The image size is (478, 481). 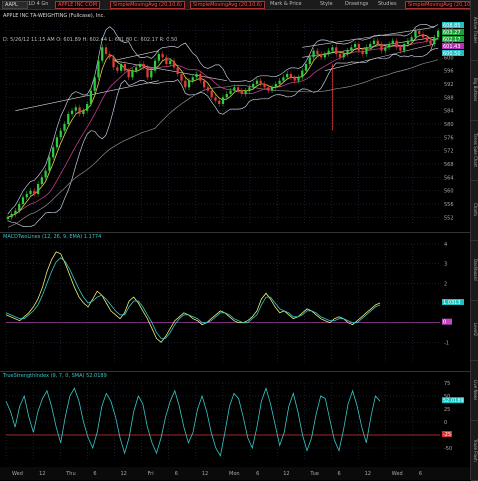 I want to click on macd-legend: MACDTwoLines (12, 26, 9, EMA) 1.1774, so click(x=52, y=237).